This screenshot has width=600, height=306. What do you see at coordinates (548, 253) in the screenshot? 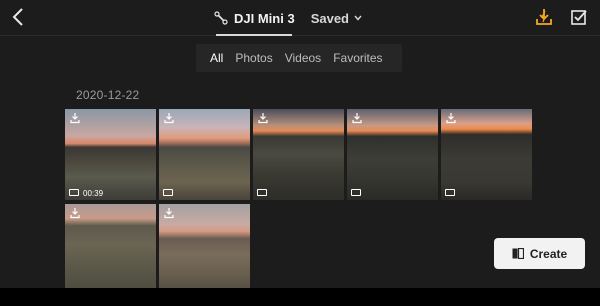
I see `create-button-label: Create` at bounding box center [548, 253].